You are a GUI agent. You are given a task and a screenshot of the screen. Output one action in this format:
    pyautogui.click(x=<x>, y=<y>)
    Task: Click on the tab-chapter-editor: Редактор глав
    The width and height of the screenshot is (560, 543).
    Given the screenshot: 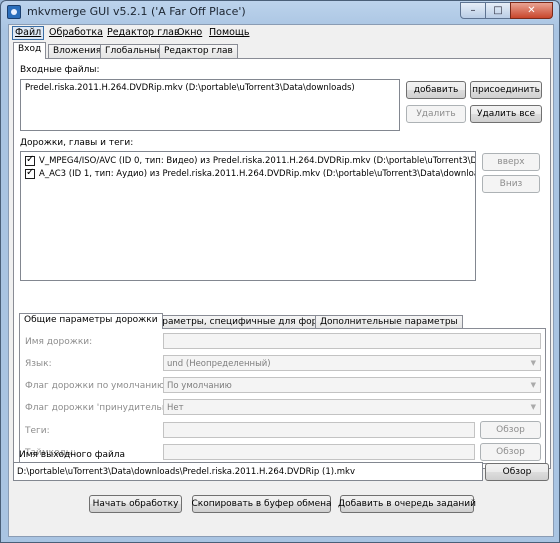 What is the action you would take?
    pyautogui.click(x=198, y=51)
    